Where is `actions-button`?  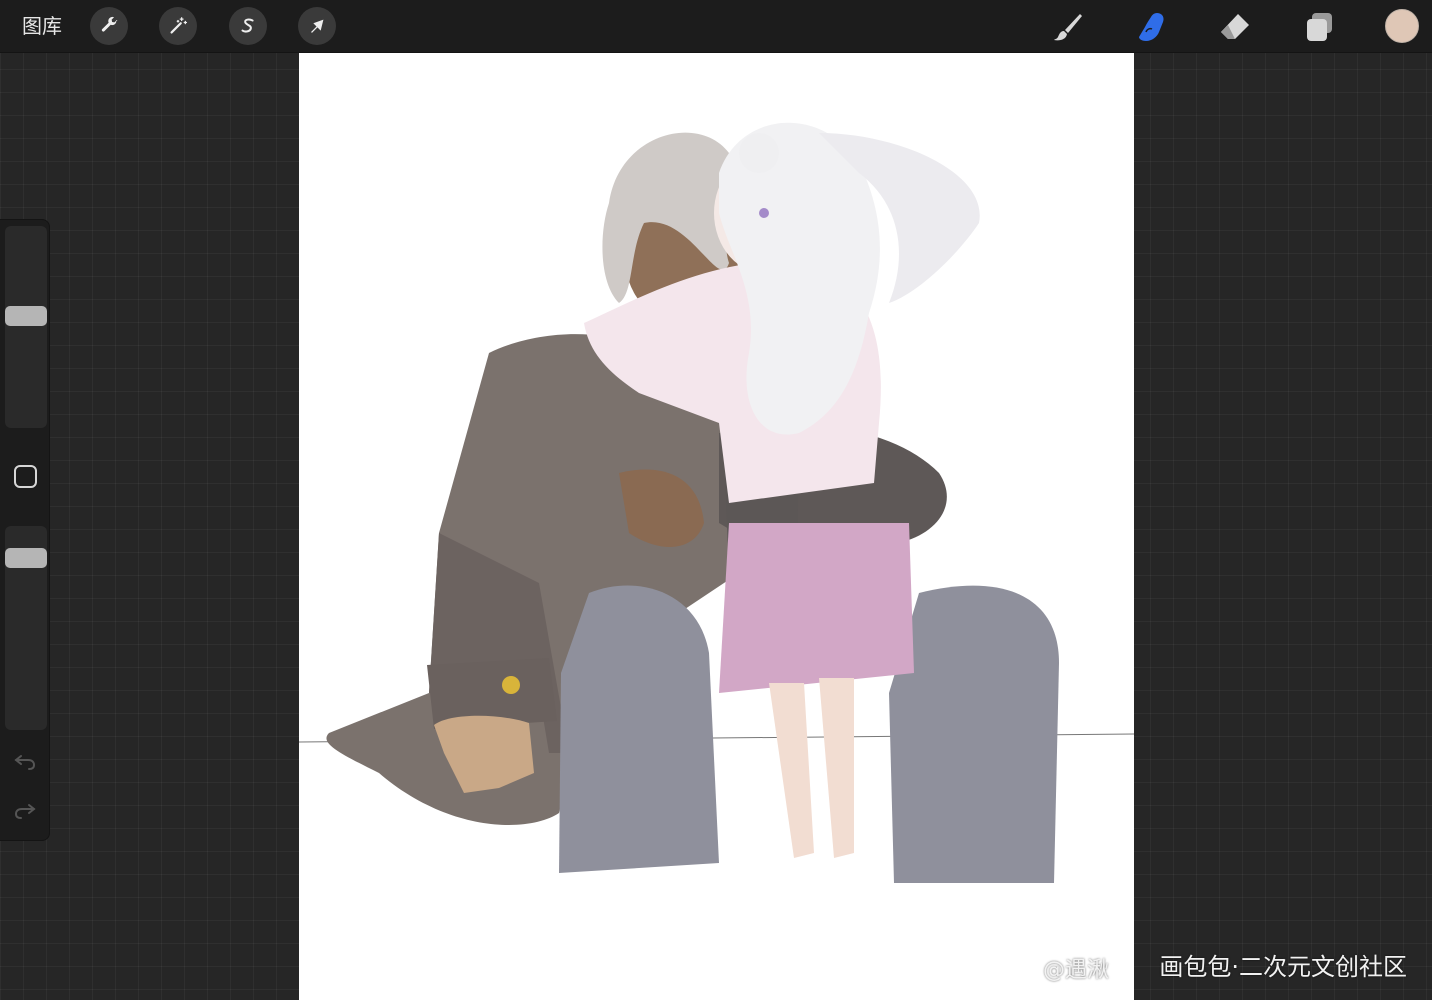
actions-button is located at coordinates (109, 26).